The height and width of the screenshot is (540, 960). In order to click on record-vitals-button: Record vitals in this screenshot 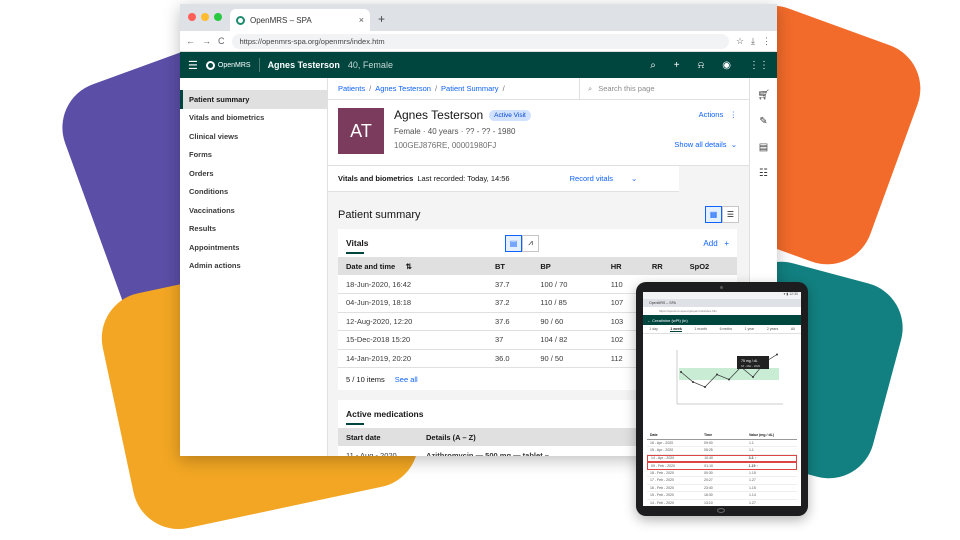, I will do `click(591, 178)`.